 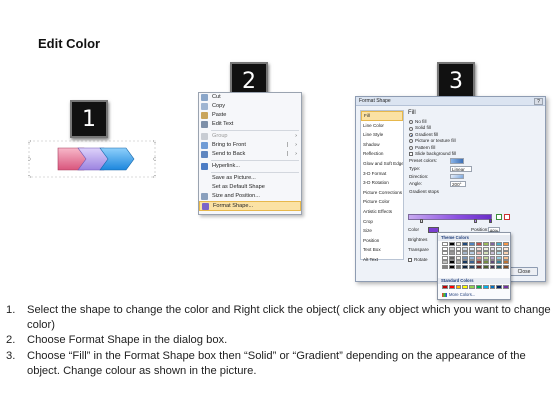 What do you see at coordinates (382, 202) in the screenshot?
I see `nav-item-picture-color: Picture Color` at bounding box center [382, 202].